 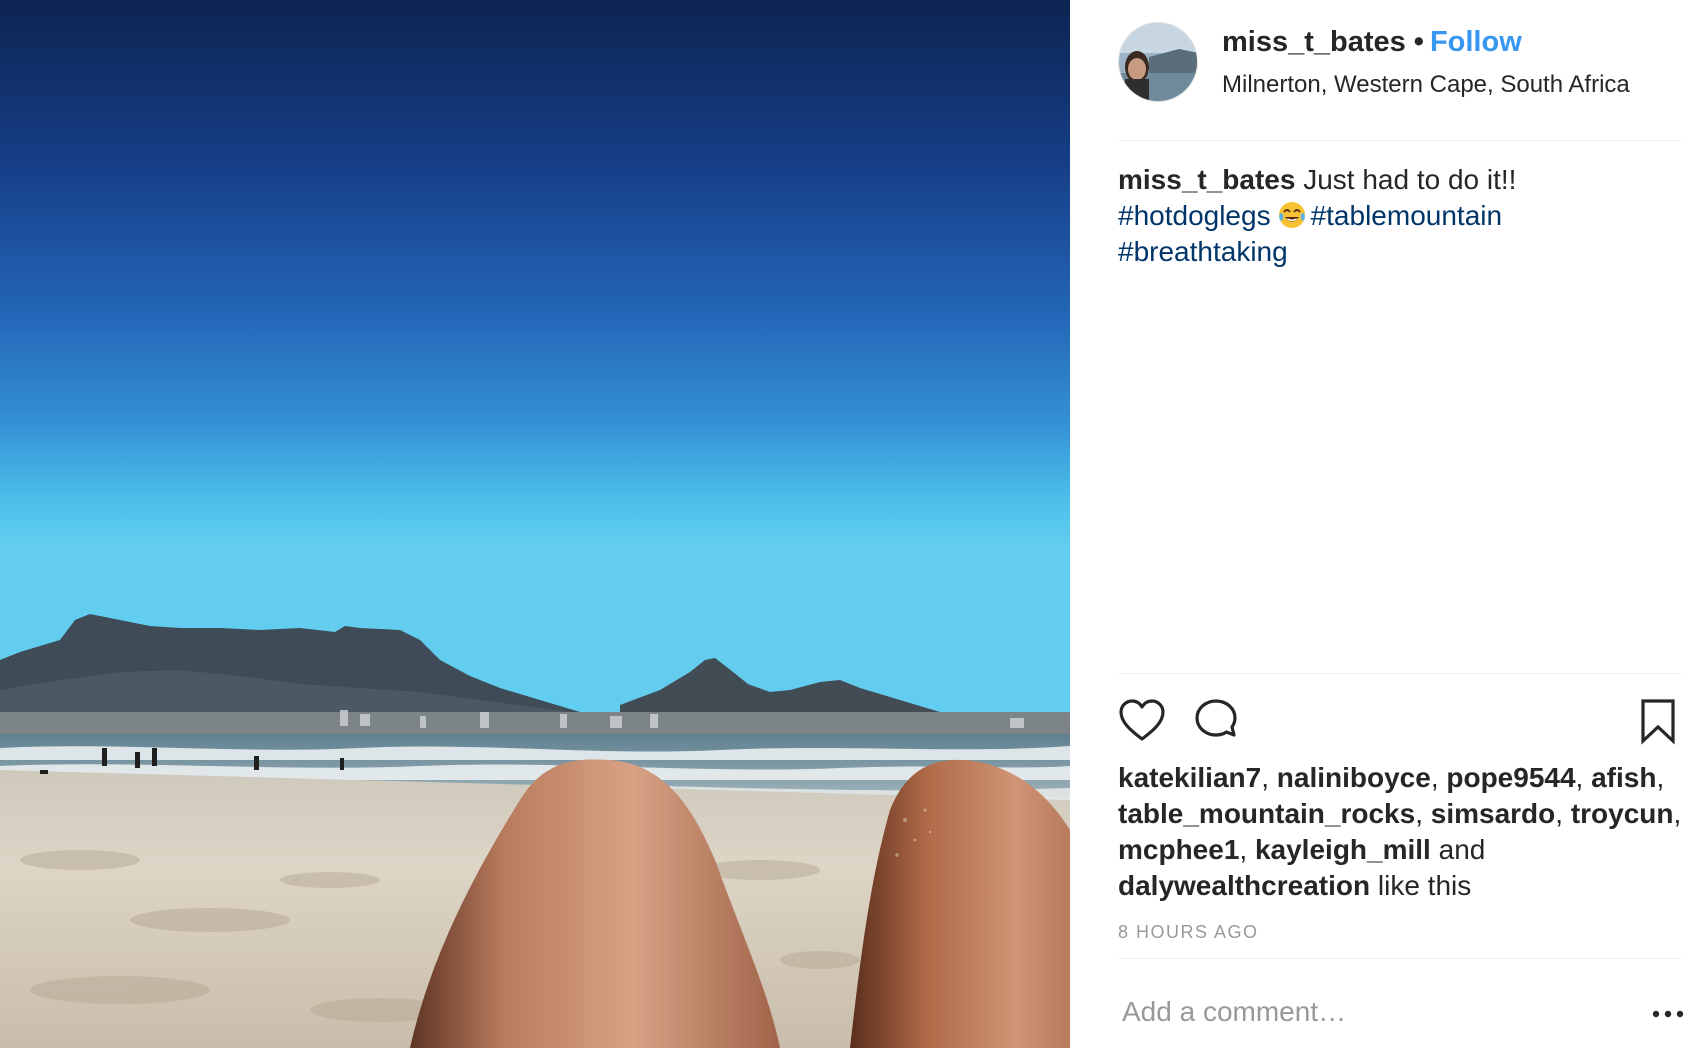 What do you see at coordinates (1370, 1012) in the screenshot?
I see `comment-input` at bounding box center [1370, 1012].